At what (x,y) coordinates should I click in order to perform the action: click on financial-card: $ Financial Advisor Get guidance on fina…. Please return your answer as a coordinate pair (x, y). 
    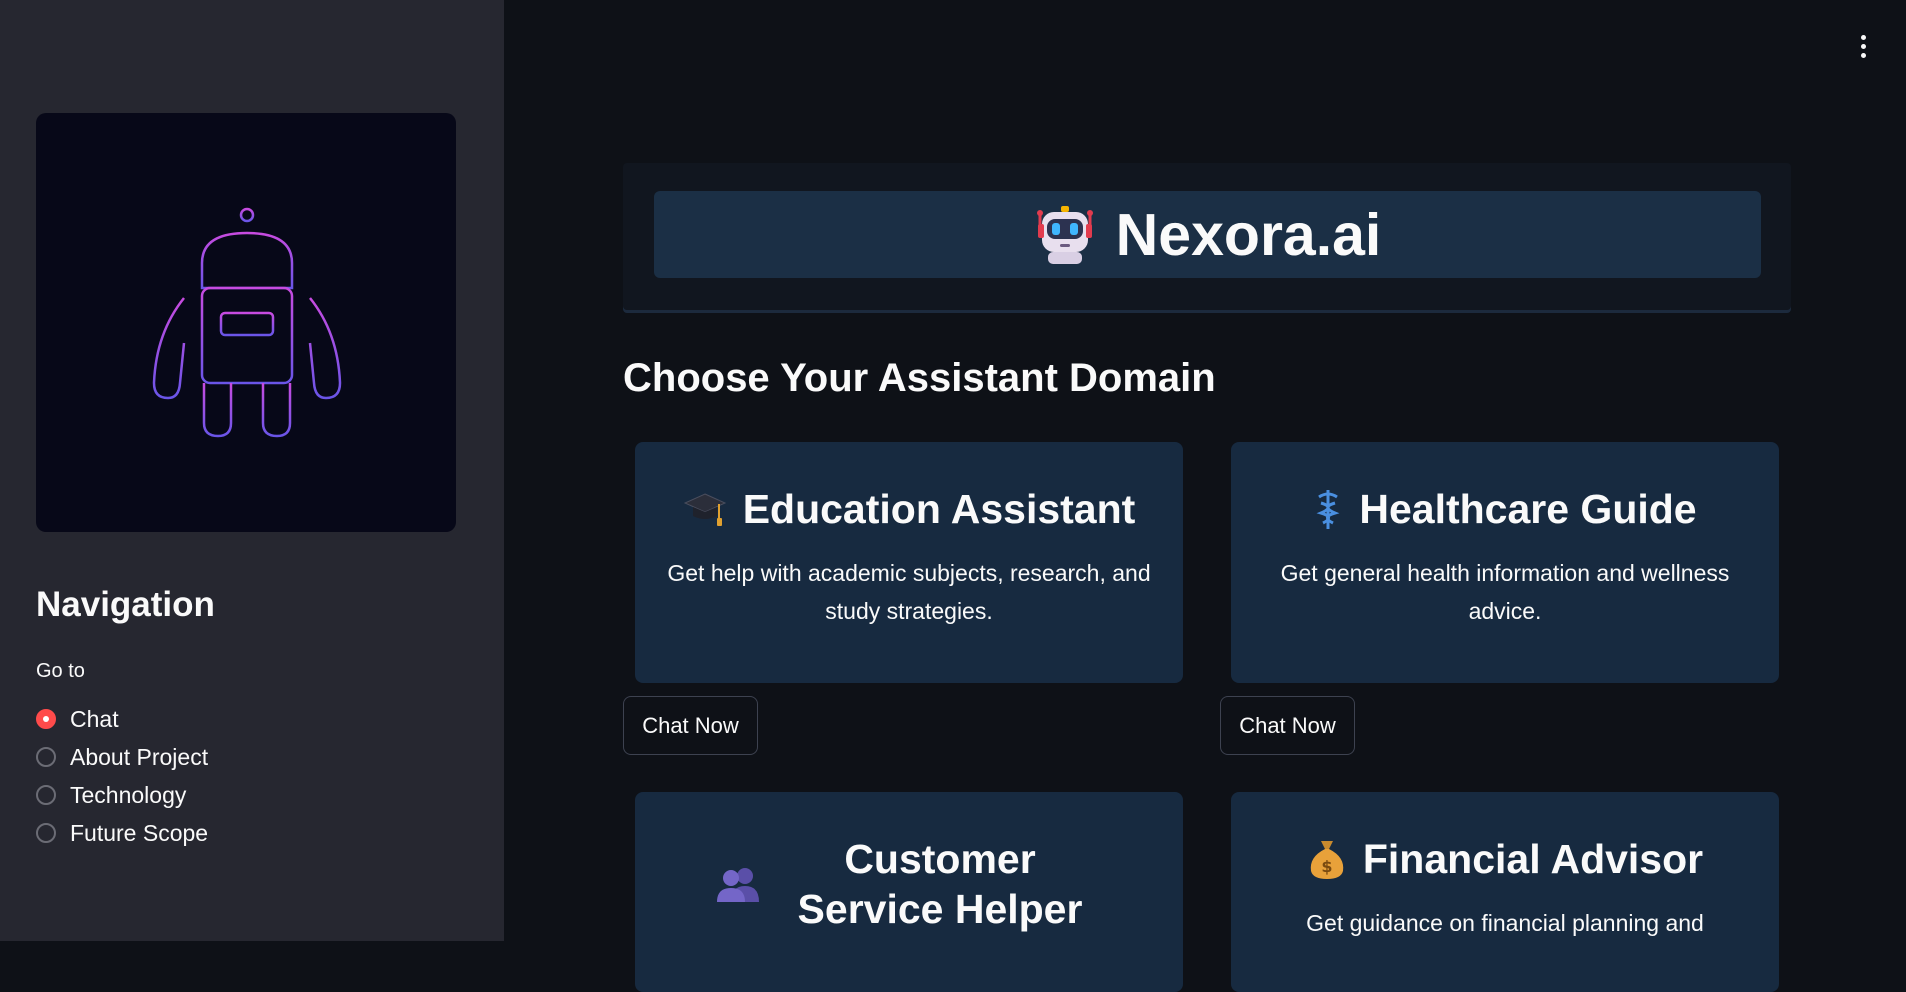
    Looking at the image, I should click on (1505, 892).